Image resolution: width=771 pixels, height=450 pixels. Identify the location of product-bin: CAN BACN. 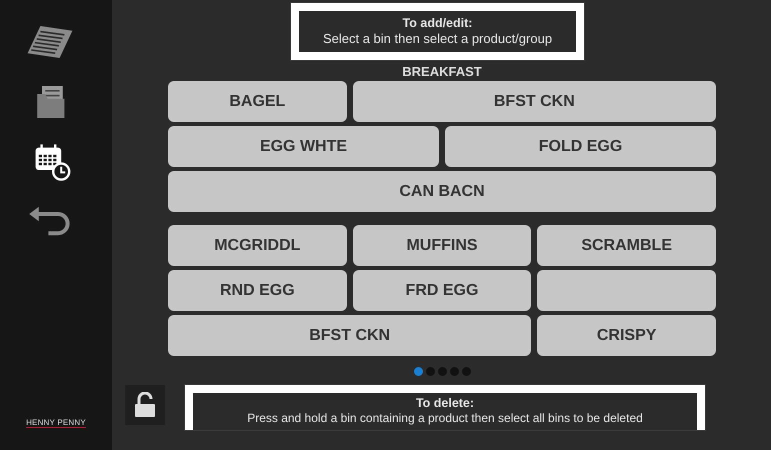
(442, 191).